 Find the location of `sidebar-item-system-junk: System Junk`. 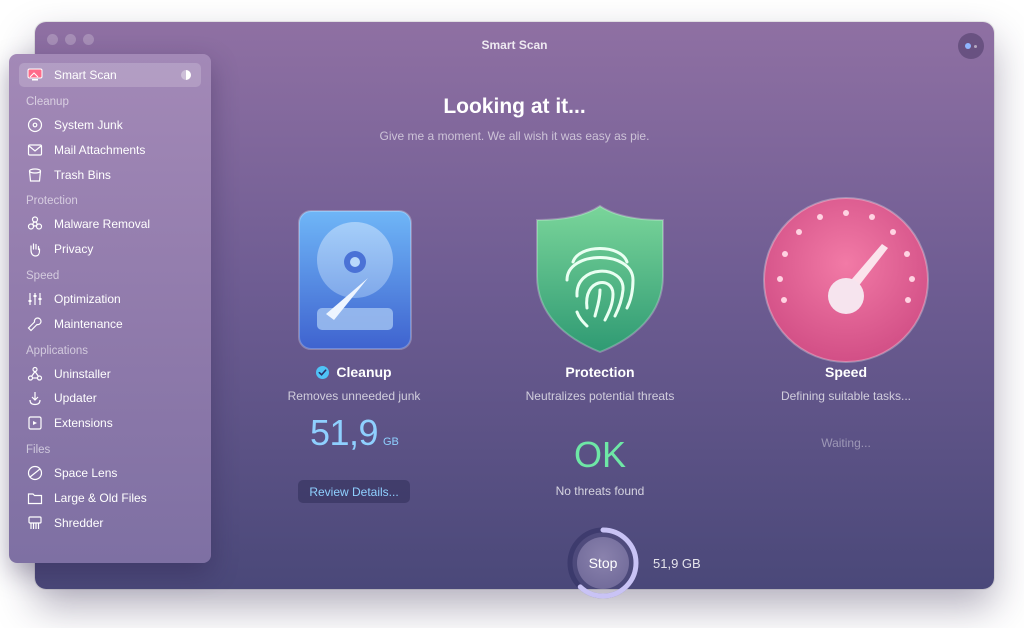

sidebar-item-system-junk: System Junk is located at coordinates (110, 125).